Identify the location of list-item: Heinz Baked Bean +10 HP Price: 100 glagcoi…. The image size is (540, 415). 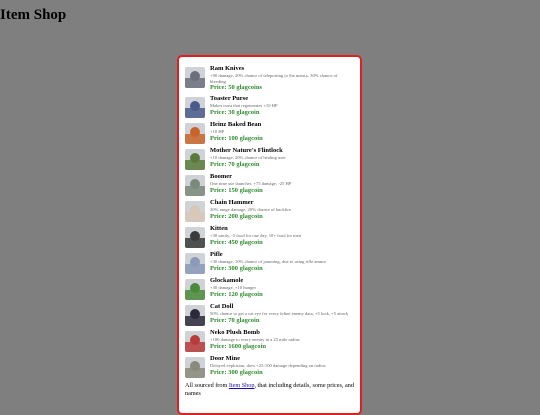
(269, 132).